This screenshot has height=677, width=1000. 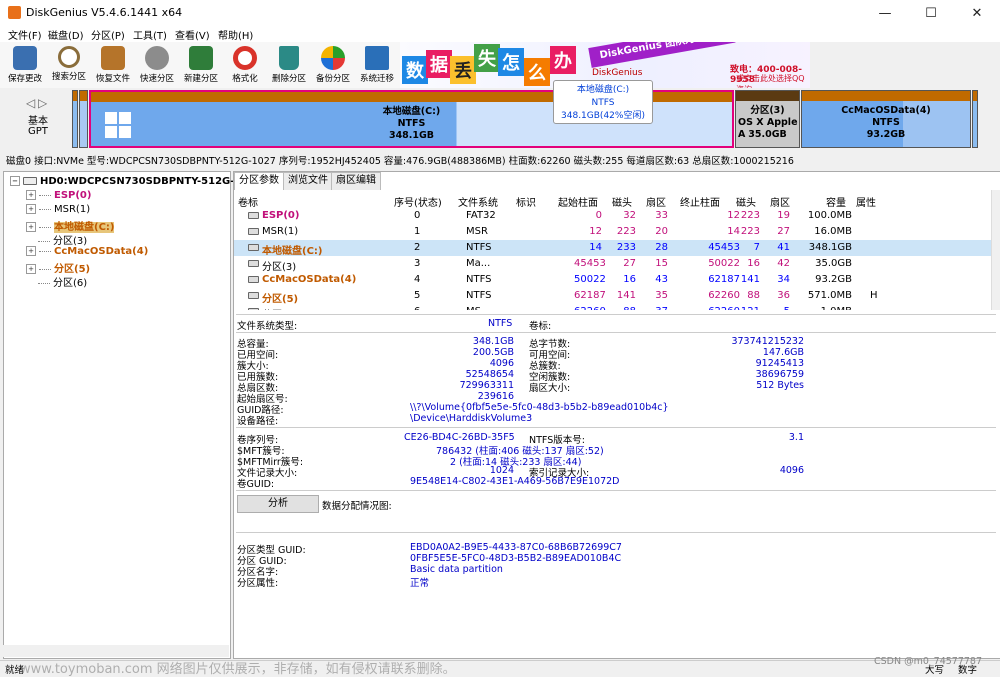 What do you see at coordinates (281, 215) in the screenshot?
I see `table-cell: ESP(0)` at bounding box center [281, 215].